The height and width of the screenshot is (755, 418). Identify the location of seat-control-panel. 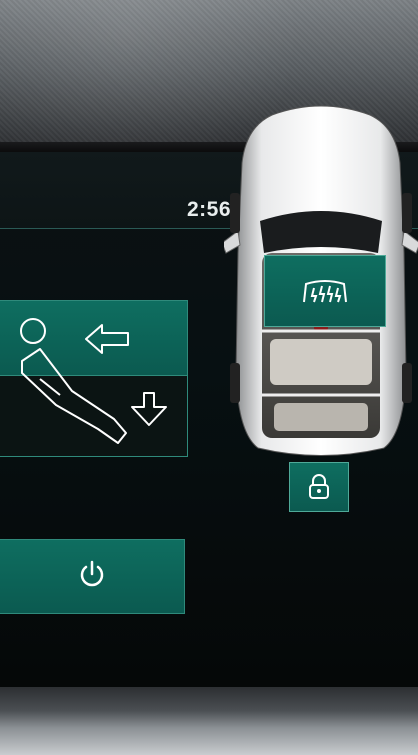
(94, 378).